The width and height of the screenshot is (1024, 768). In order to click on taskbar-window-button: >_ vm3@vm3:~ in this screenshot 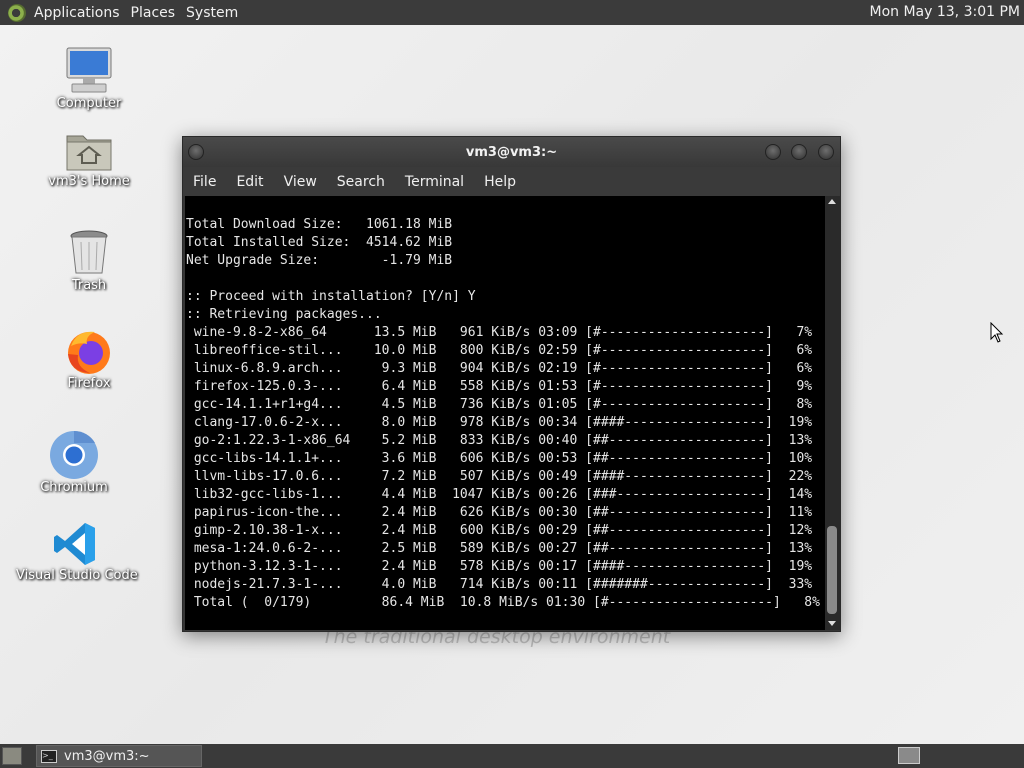, I will do `click(119, 756)`.